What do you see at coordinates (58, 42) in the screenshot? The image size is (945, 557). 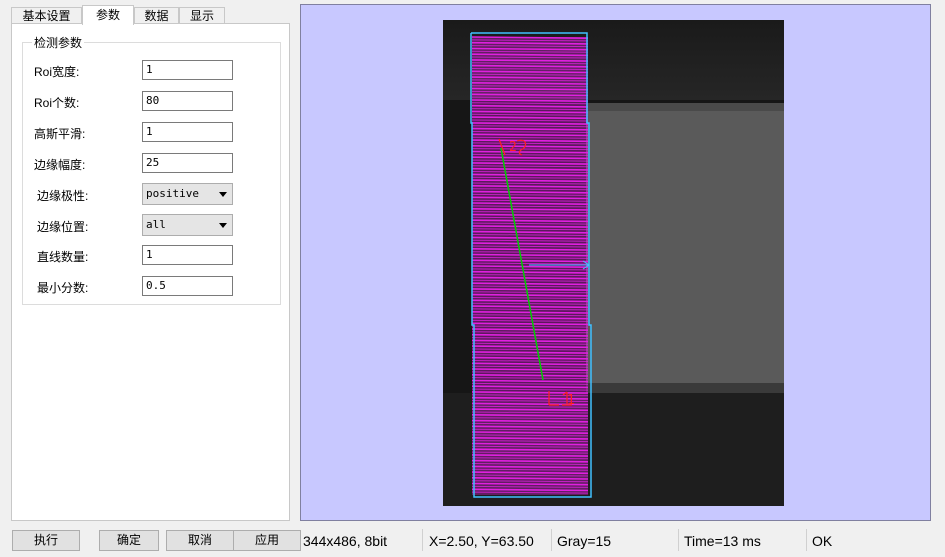 I see `group-title: 检测参数` at bounding box center [58, 42].